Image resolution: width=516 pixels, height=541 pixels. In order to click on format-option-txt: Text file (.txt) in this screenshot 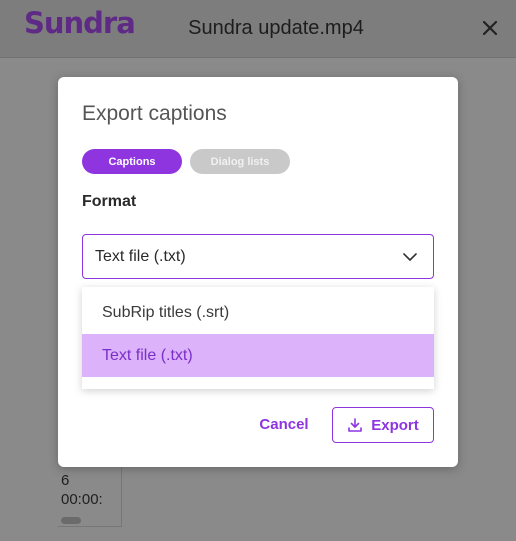, I will do `click(258, 355)`.